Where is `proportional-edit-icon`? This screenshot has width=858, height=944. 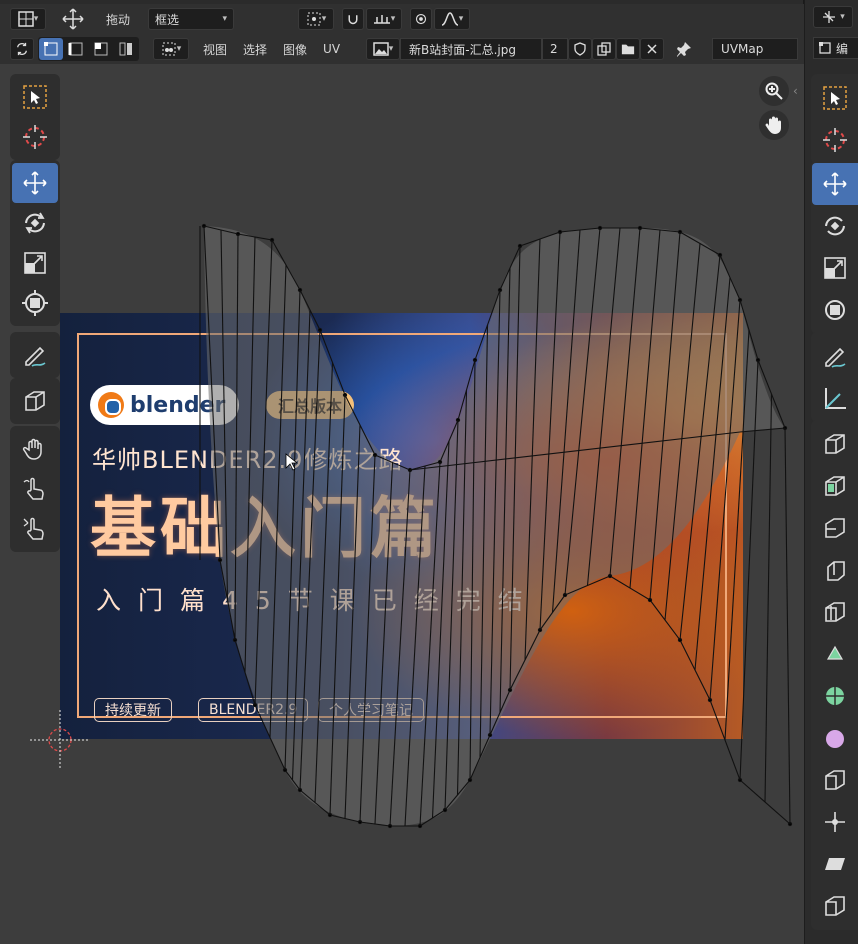
proportional-edit-icon is located at coordinates (421, 19).